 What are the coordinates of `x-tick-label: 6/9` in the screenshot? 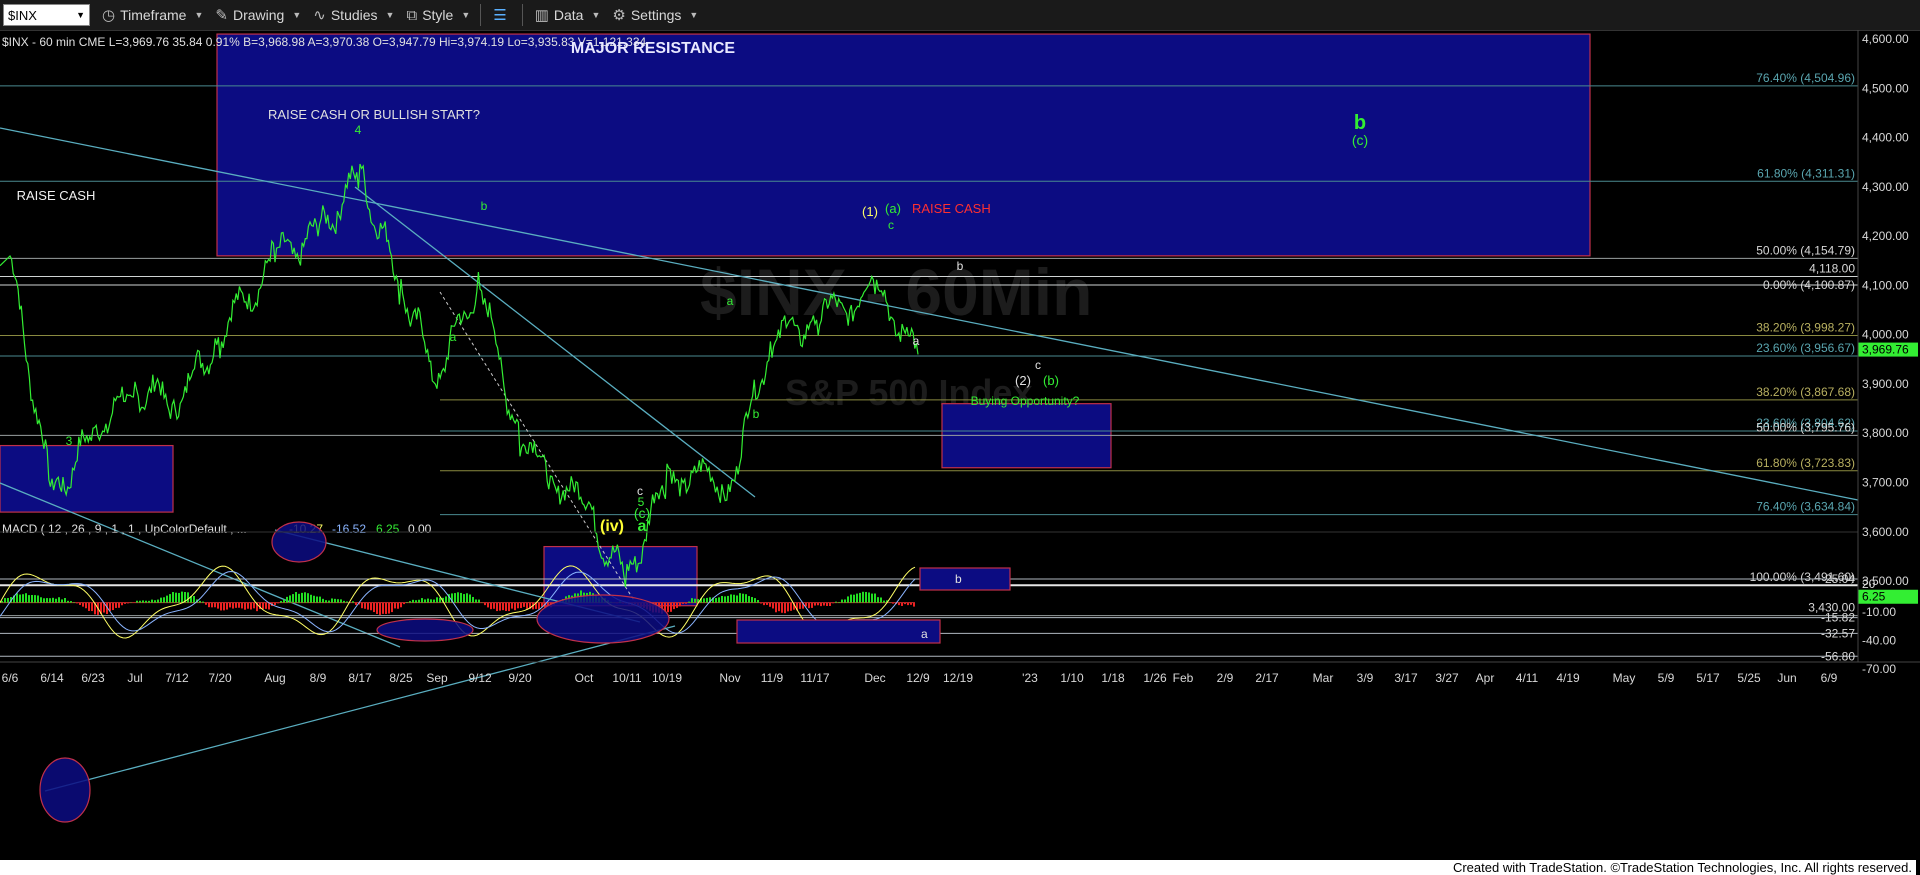 It's located at (1829, 678).